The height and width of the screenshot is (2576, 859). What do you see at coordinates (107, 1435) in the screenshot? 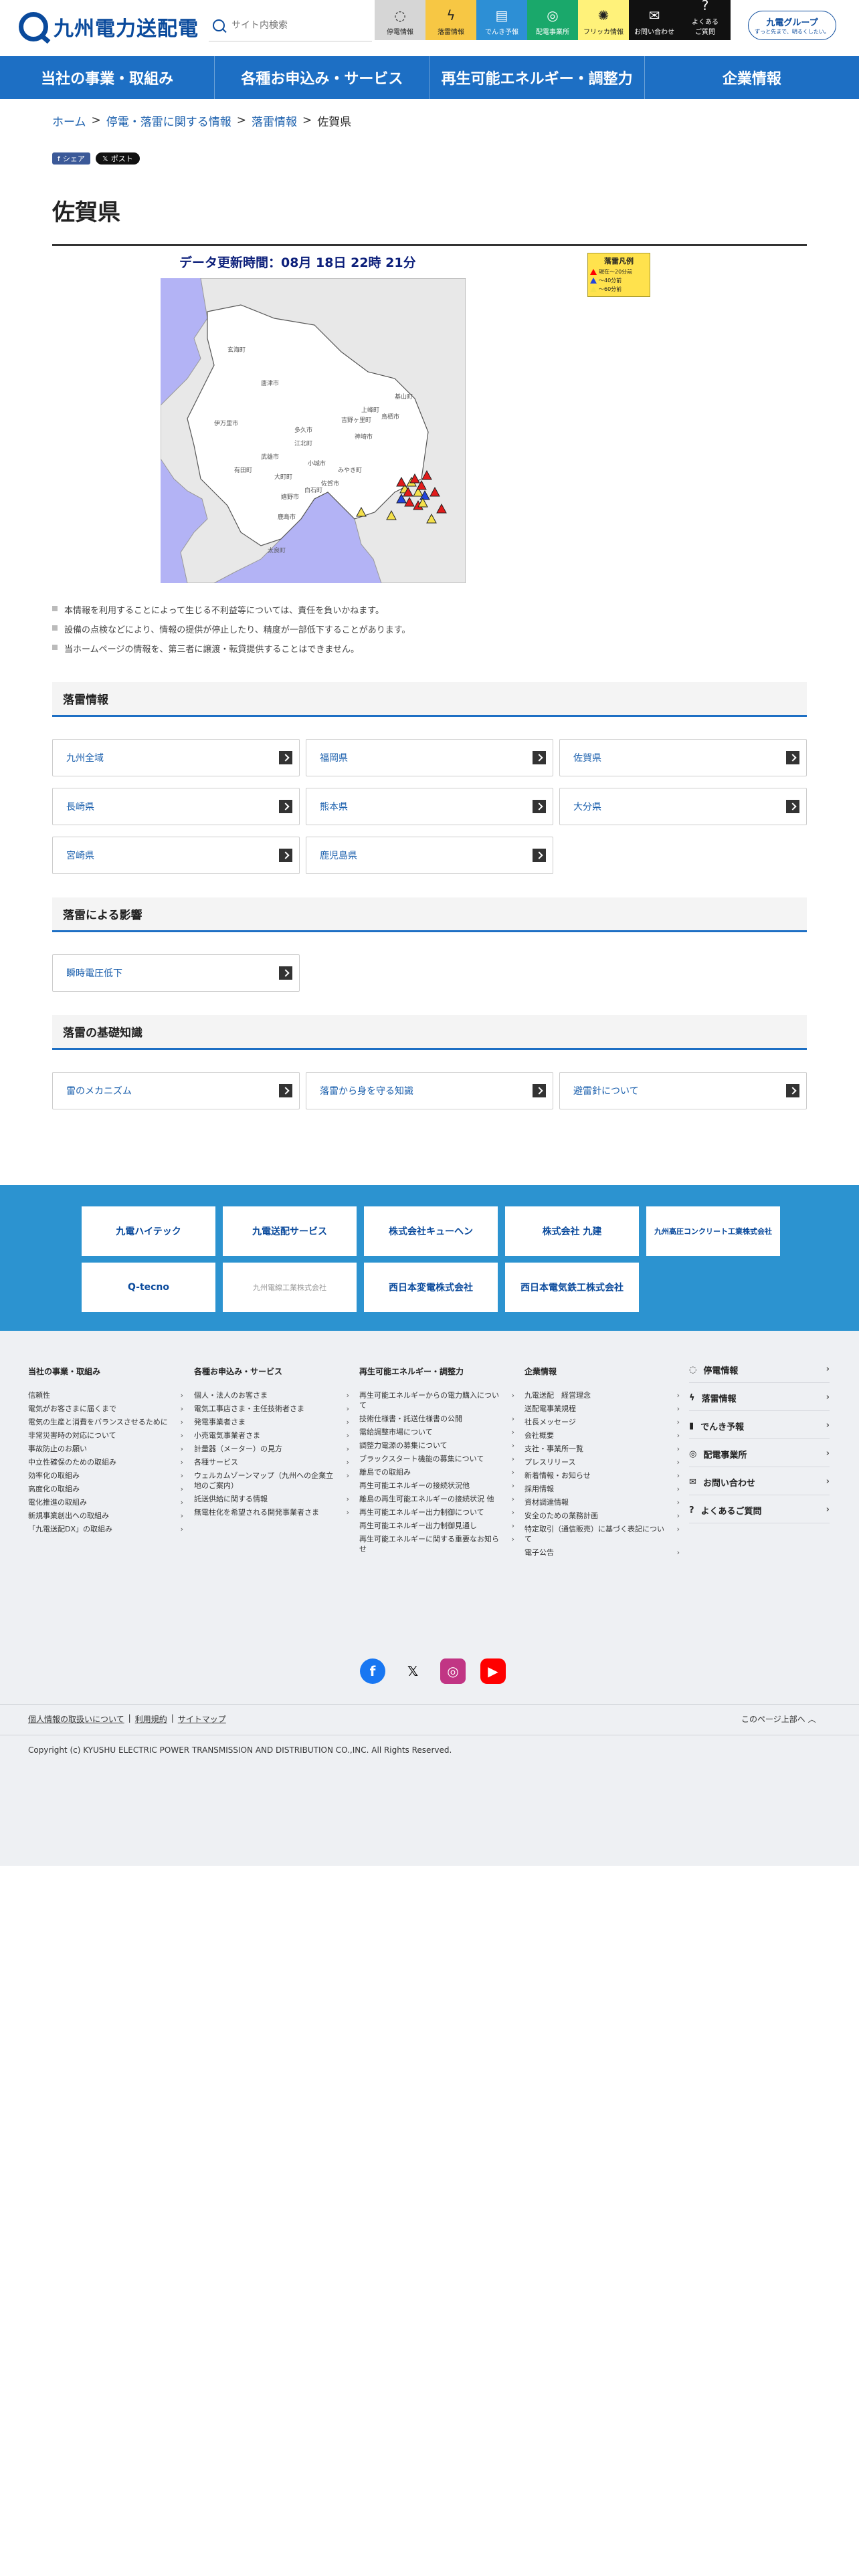
I see `footer-link: 非常災害時の対応について` at bounding box center [107, 1435].